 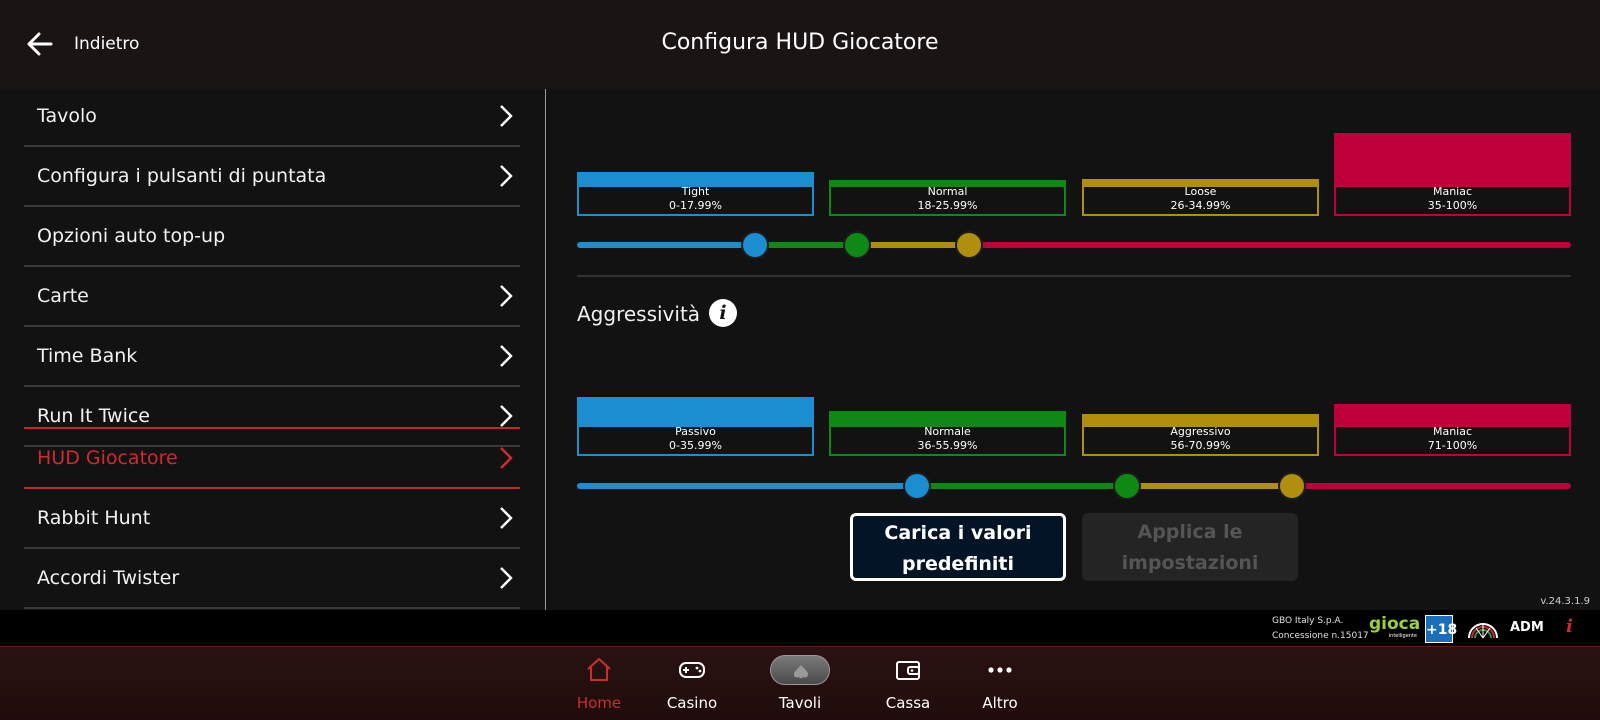 What do you see at coordinates (1395, 627) in the screenshot?
I see `gioca-intelligente-logo: gioca intelligente` at bounding box center [1395, 627].